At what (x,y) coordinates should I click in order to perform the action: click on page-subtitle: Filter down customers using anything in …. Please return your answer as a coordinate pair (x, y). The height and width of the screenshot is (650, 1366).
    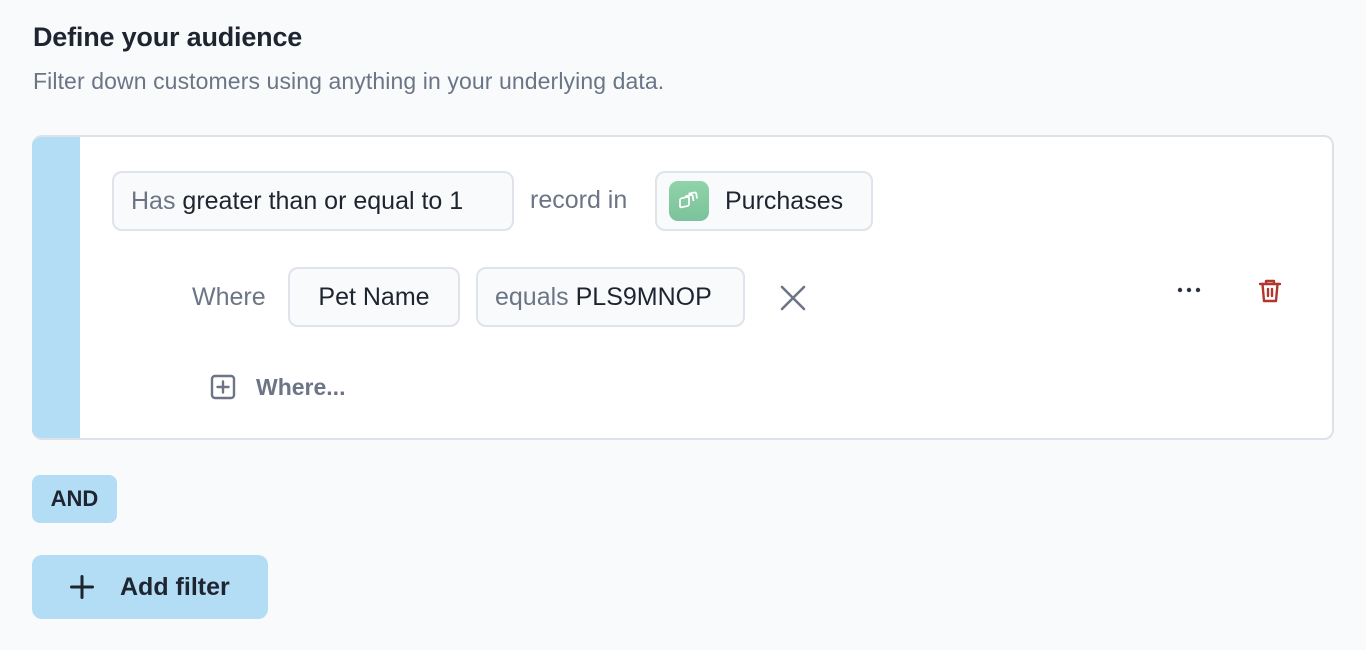
    Looking at the image, I should click on (349, 81).